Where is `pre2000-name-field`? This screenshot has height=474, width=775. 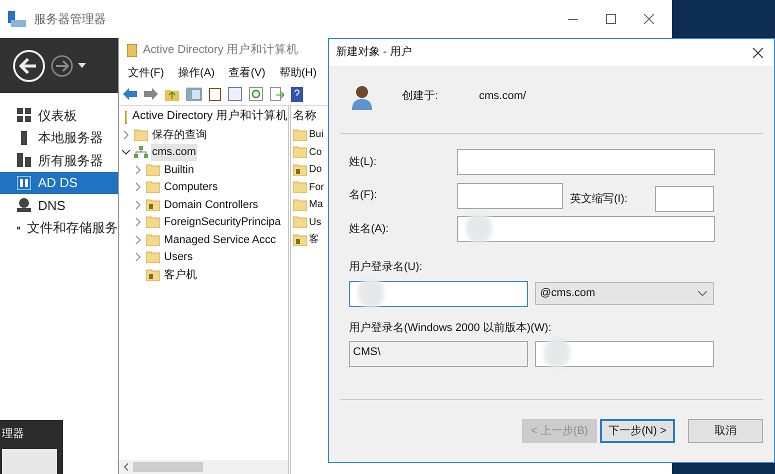 pre2000-name-field is located at coordinates (624, 354).